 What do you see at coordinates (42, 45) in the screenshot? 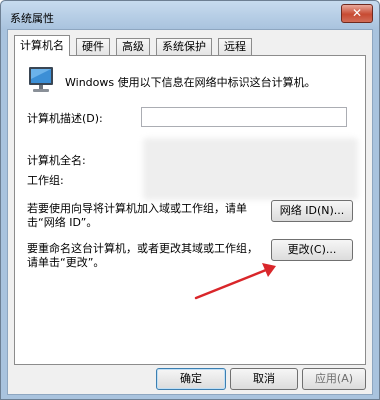
I see `tab-computer-name: 计算机名` at bounding box center [42, 45].